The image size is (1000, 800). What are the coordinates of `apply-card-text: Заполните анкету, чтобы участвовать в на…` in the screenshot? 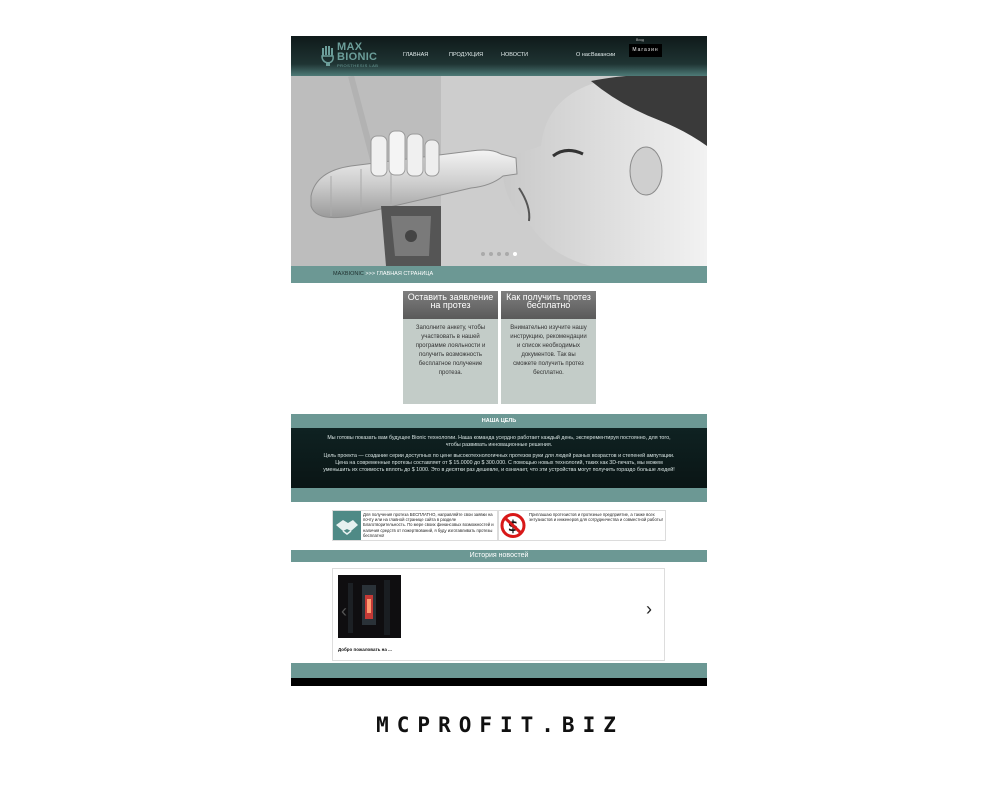 It's located at (450, 350).